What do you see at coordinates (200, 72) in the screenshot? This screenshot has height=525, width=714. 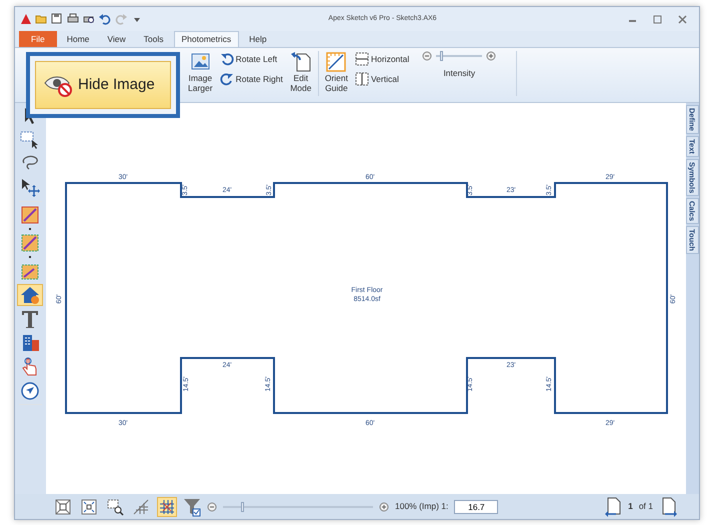 I see `image-larger-button: Image Larger` at bounding box center [200, 72].